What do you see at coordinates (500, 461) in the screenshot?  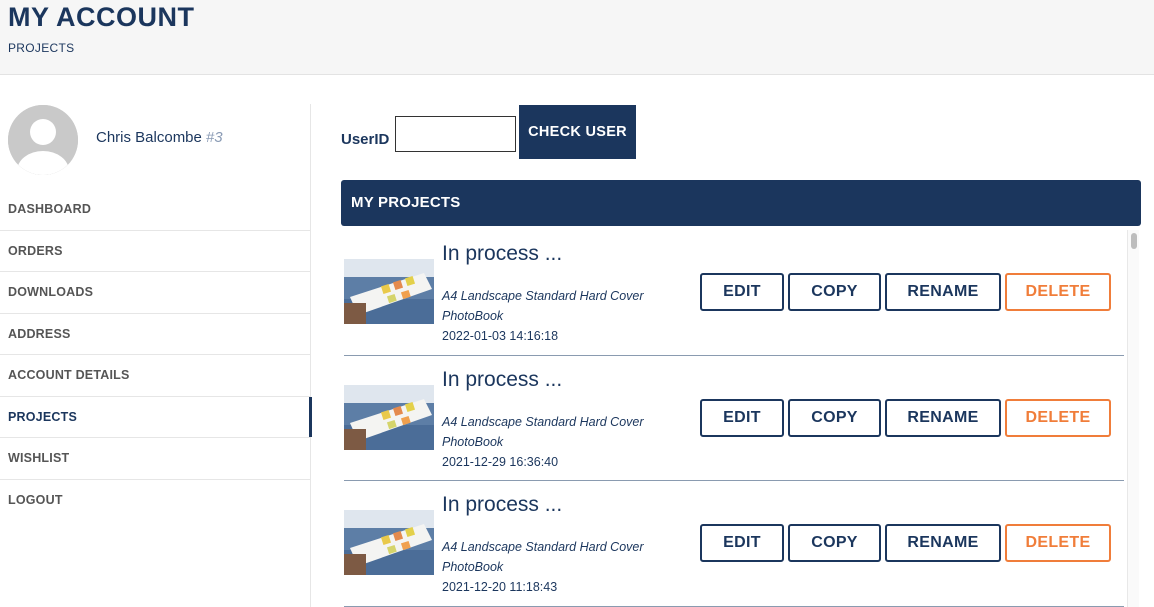 I see `project-date: 2021-12-29 16:36:40` at bounding box center [500, 461].